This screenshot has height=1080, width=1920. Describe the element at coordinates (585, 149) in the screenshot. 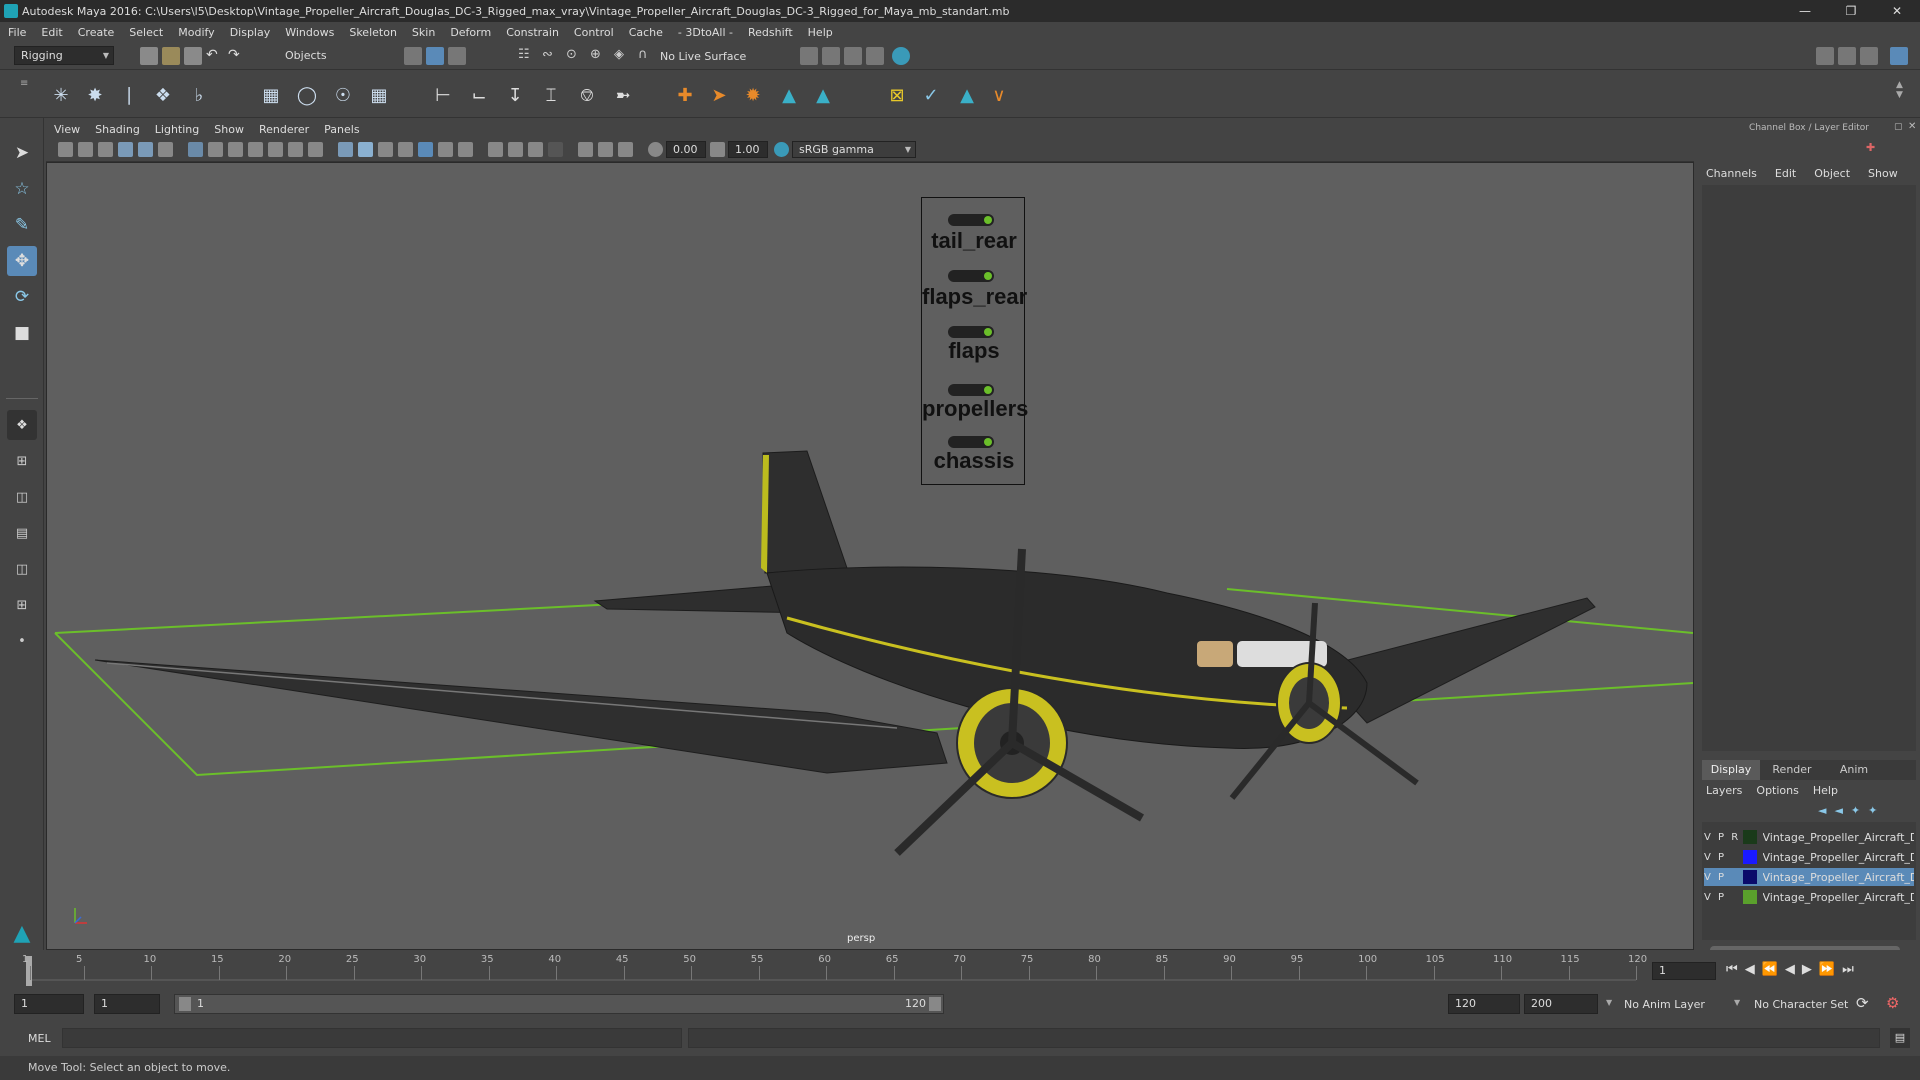

I see `xray-icon` at that location.